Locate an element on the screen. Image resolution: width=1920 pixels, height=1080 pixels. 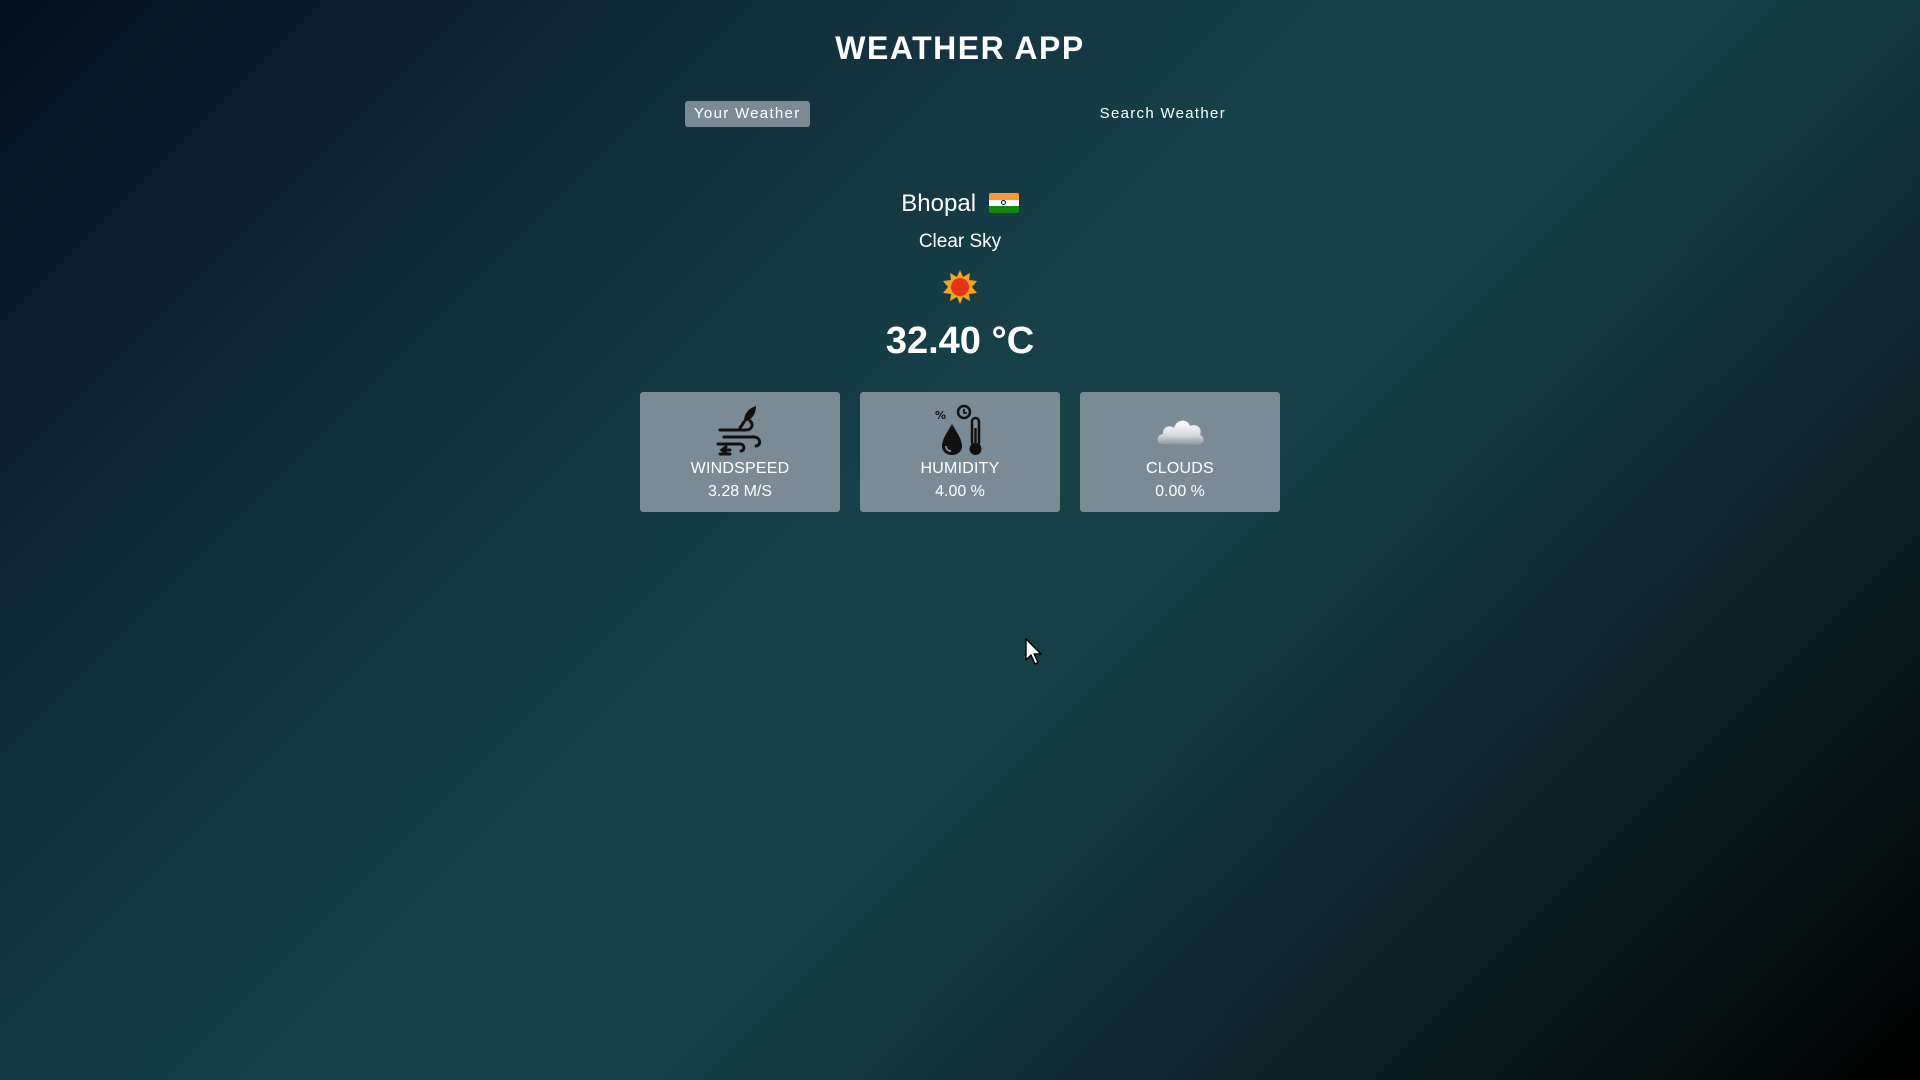
wind-icon is located at coordinates (740, 430).